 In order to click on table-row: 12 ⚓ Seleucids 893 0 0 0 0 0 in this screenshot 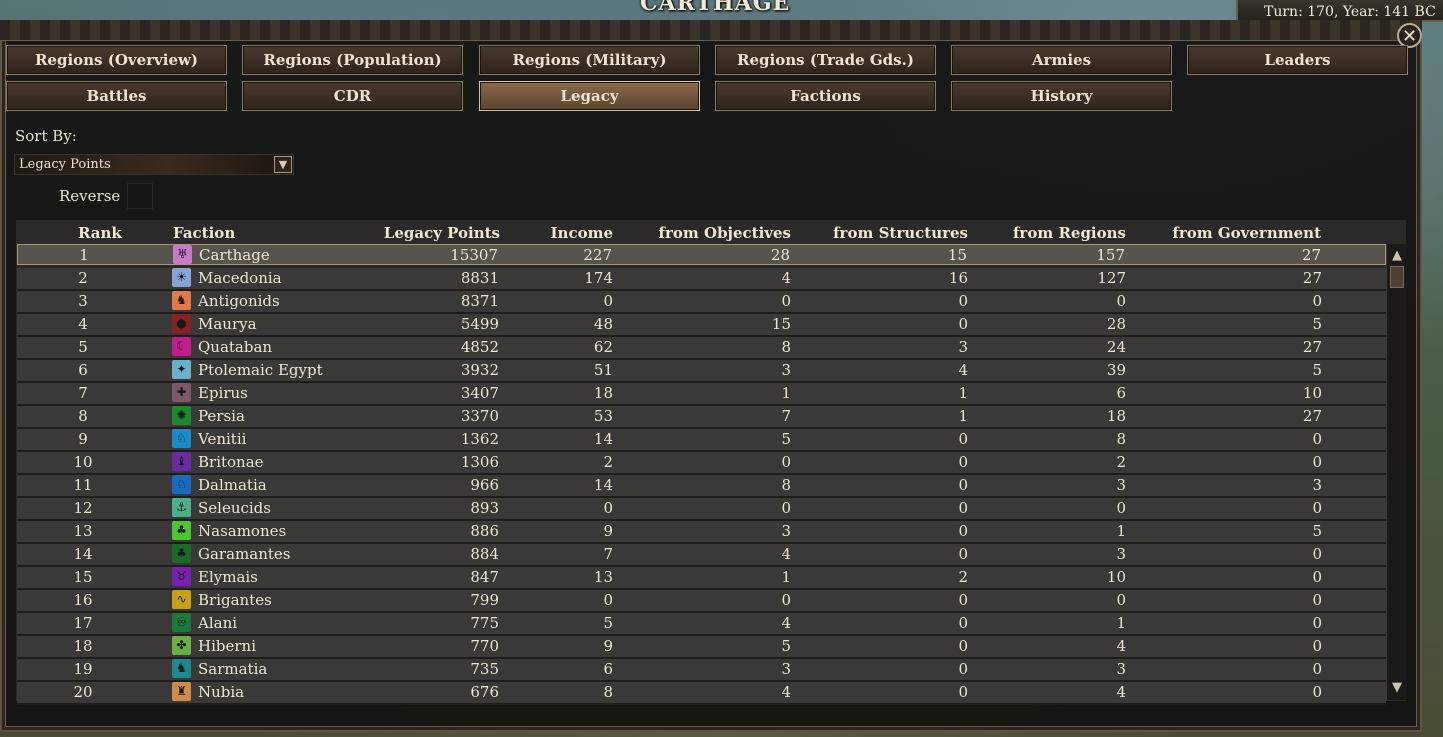, I will do `click(701, 509)`.